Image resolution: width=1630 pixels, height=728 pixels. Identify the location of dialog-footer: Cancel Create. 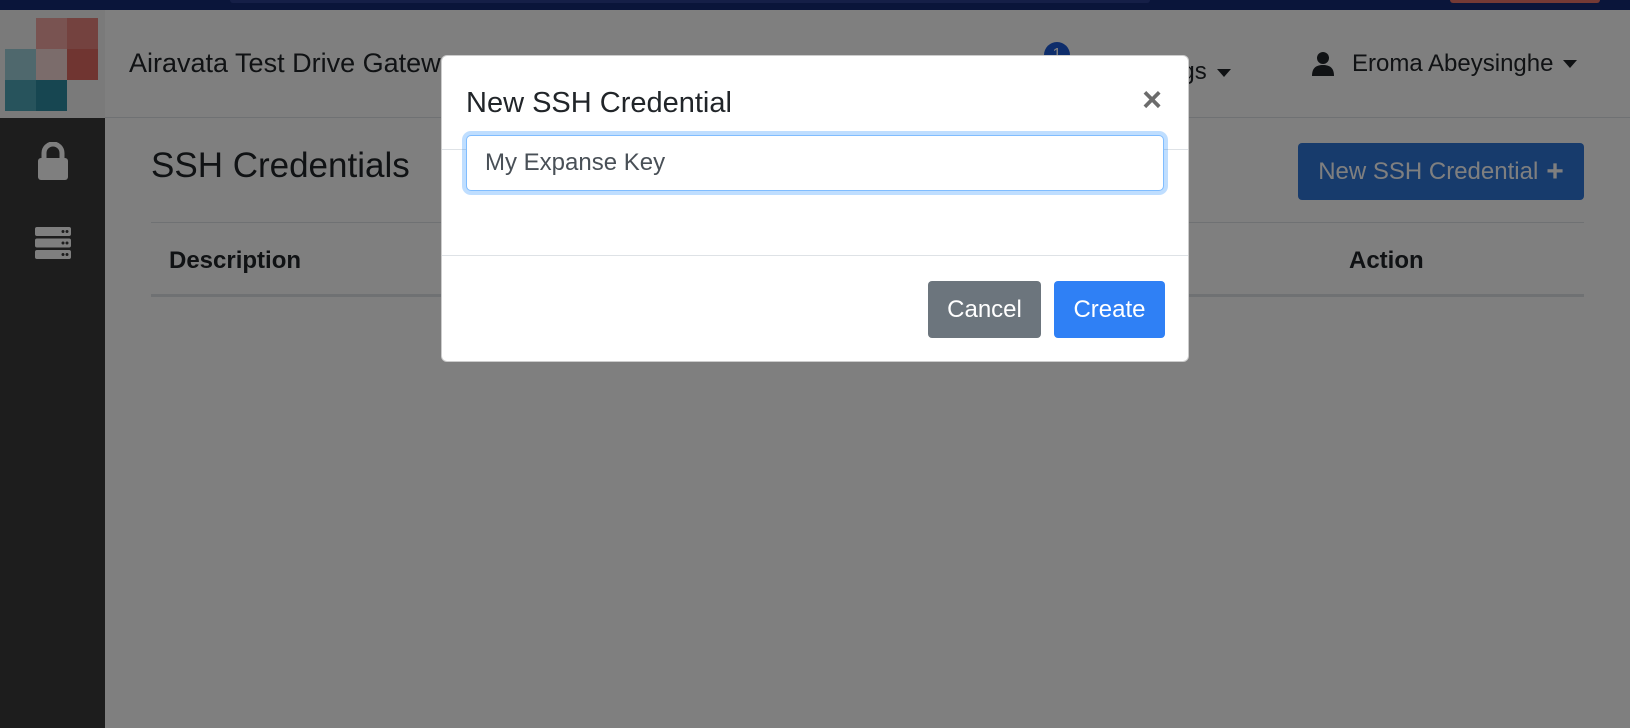
(815, 309).